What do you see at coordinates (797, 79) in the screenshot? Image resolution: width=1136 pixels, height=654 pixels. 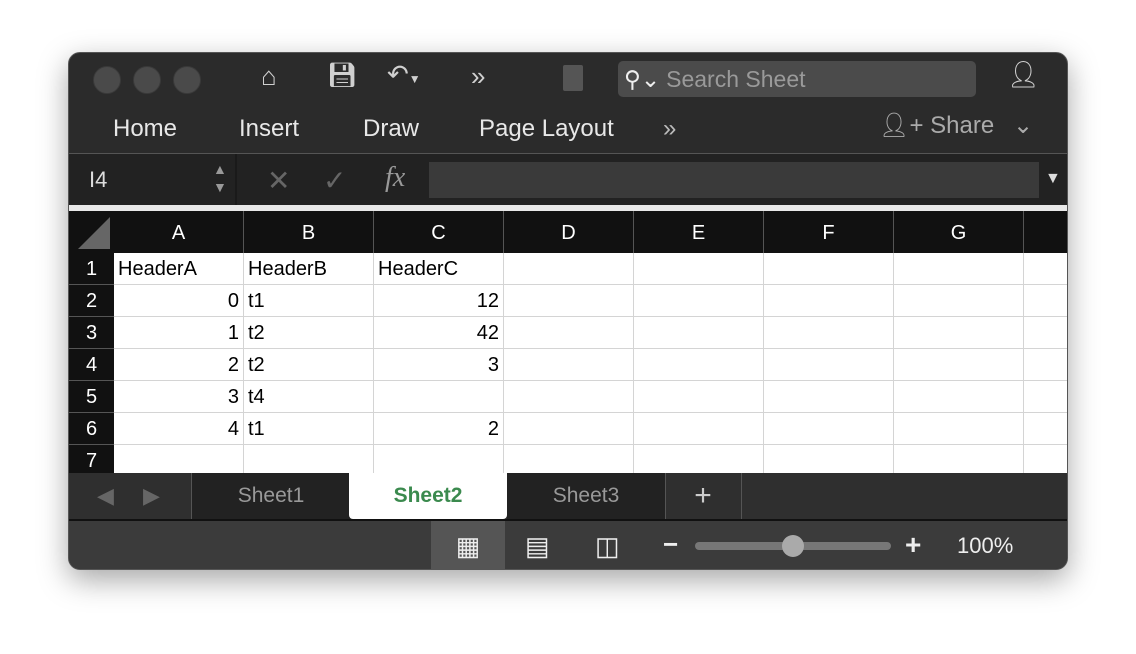 I see `search-input: ⚲⌄ Search Sheet` at bounding box center [797, 79].